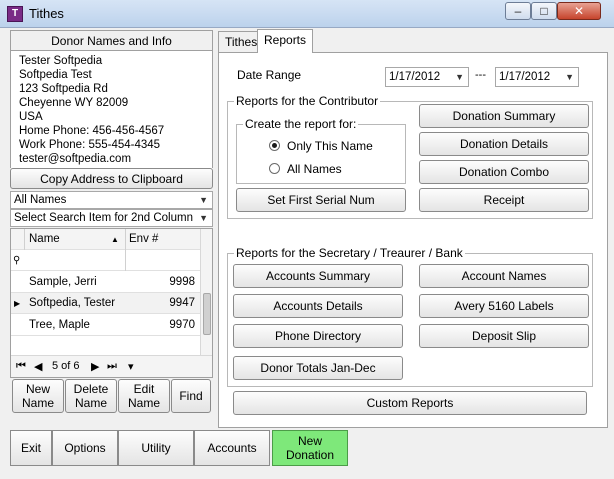 The width and height of the screenshot is (614, 479). Describe the element at coordinates (106, 239) in the screenshot. I see `grid-header-row: Name ▲ Env #` at that location.